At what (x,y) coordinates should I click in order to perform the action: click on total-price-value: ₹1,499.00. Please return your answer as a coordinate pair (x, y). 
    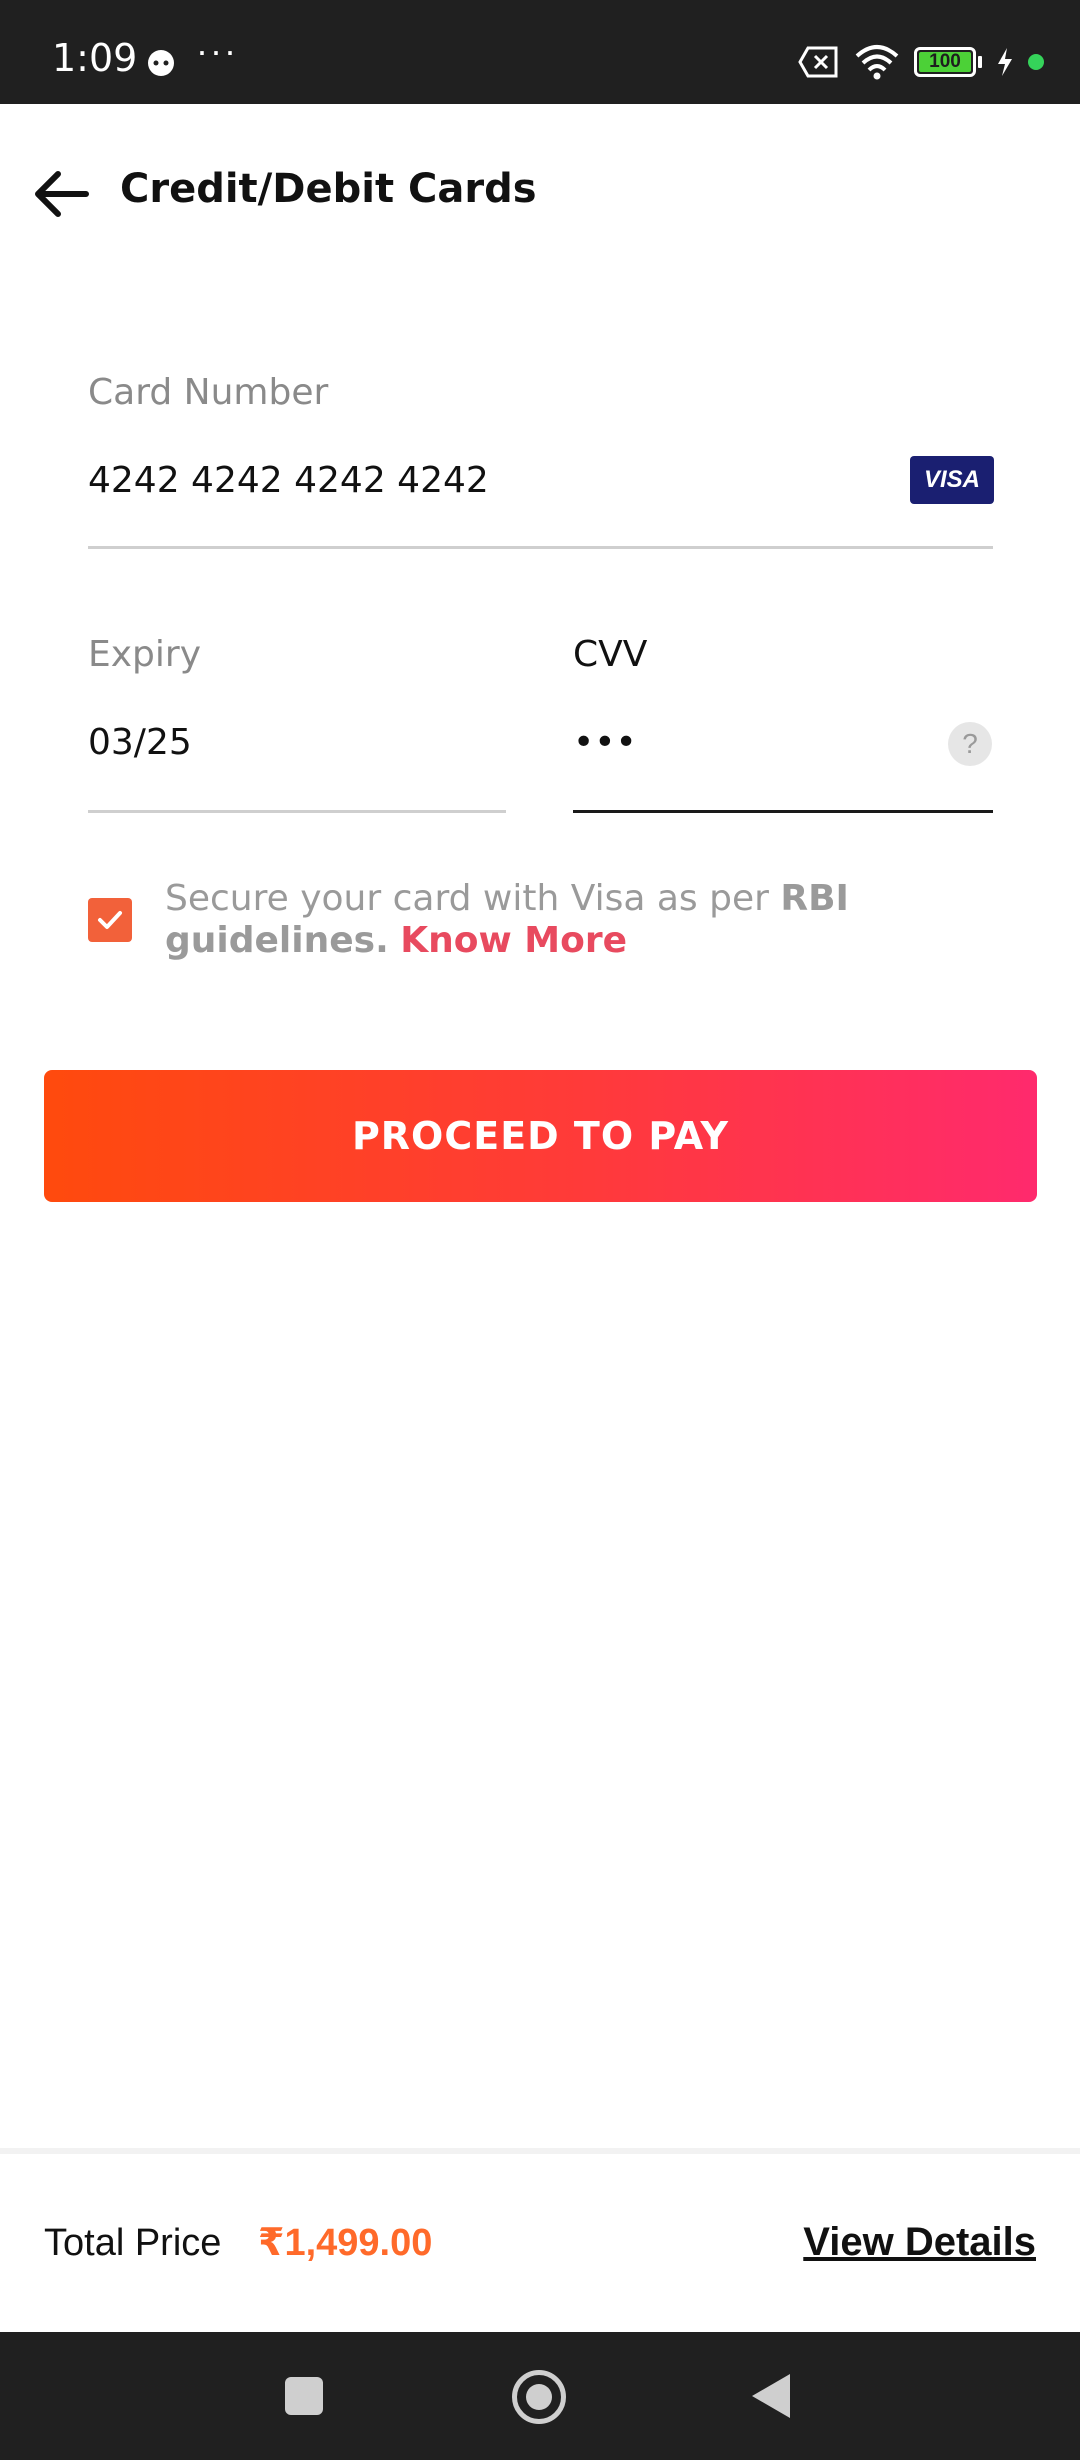
    Looking at the image, I should click on (345, 2243).